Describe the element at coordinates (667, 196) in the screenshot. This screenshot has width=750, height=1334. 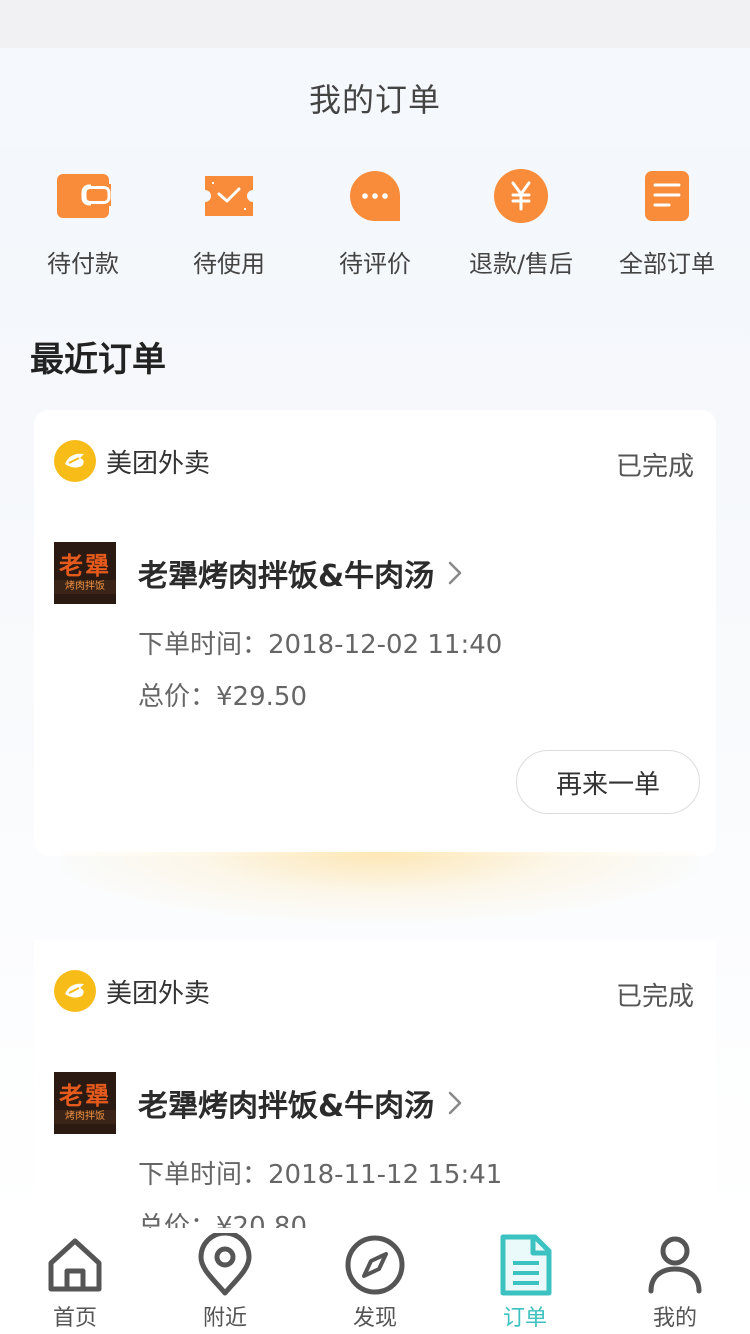
I see `document-list-icon` at that location.